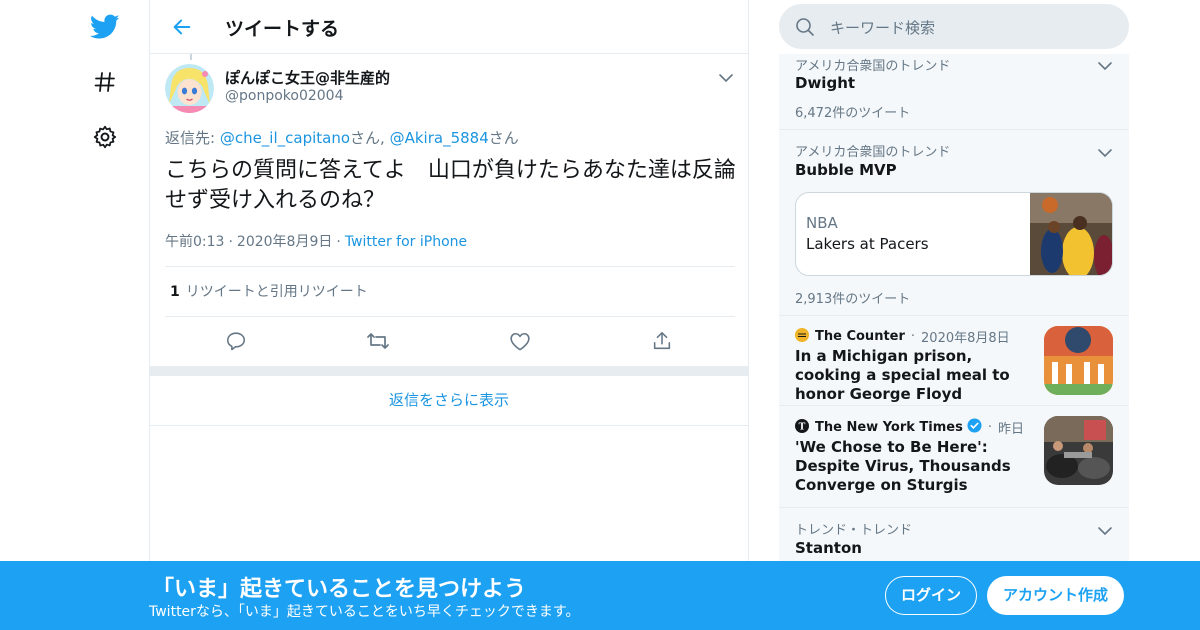 The image size is (1200, 630). What do you see at coordinates (364, 612) in the screenshot?
I see `banner-subtitle: Twitterなら、「いま」起きていることをいち早くチェックできます。` at bounding box center [364, 612].